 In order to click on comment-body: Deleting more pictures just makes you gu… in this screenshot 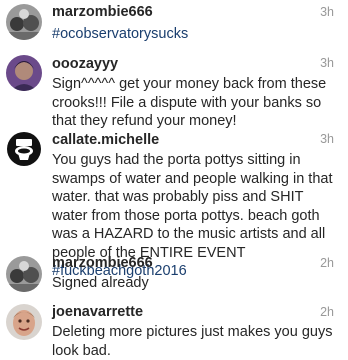, I will do `click(192, 341)`.